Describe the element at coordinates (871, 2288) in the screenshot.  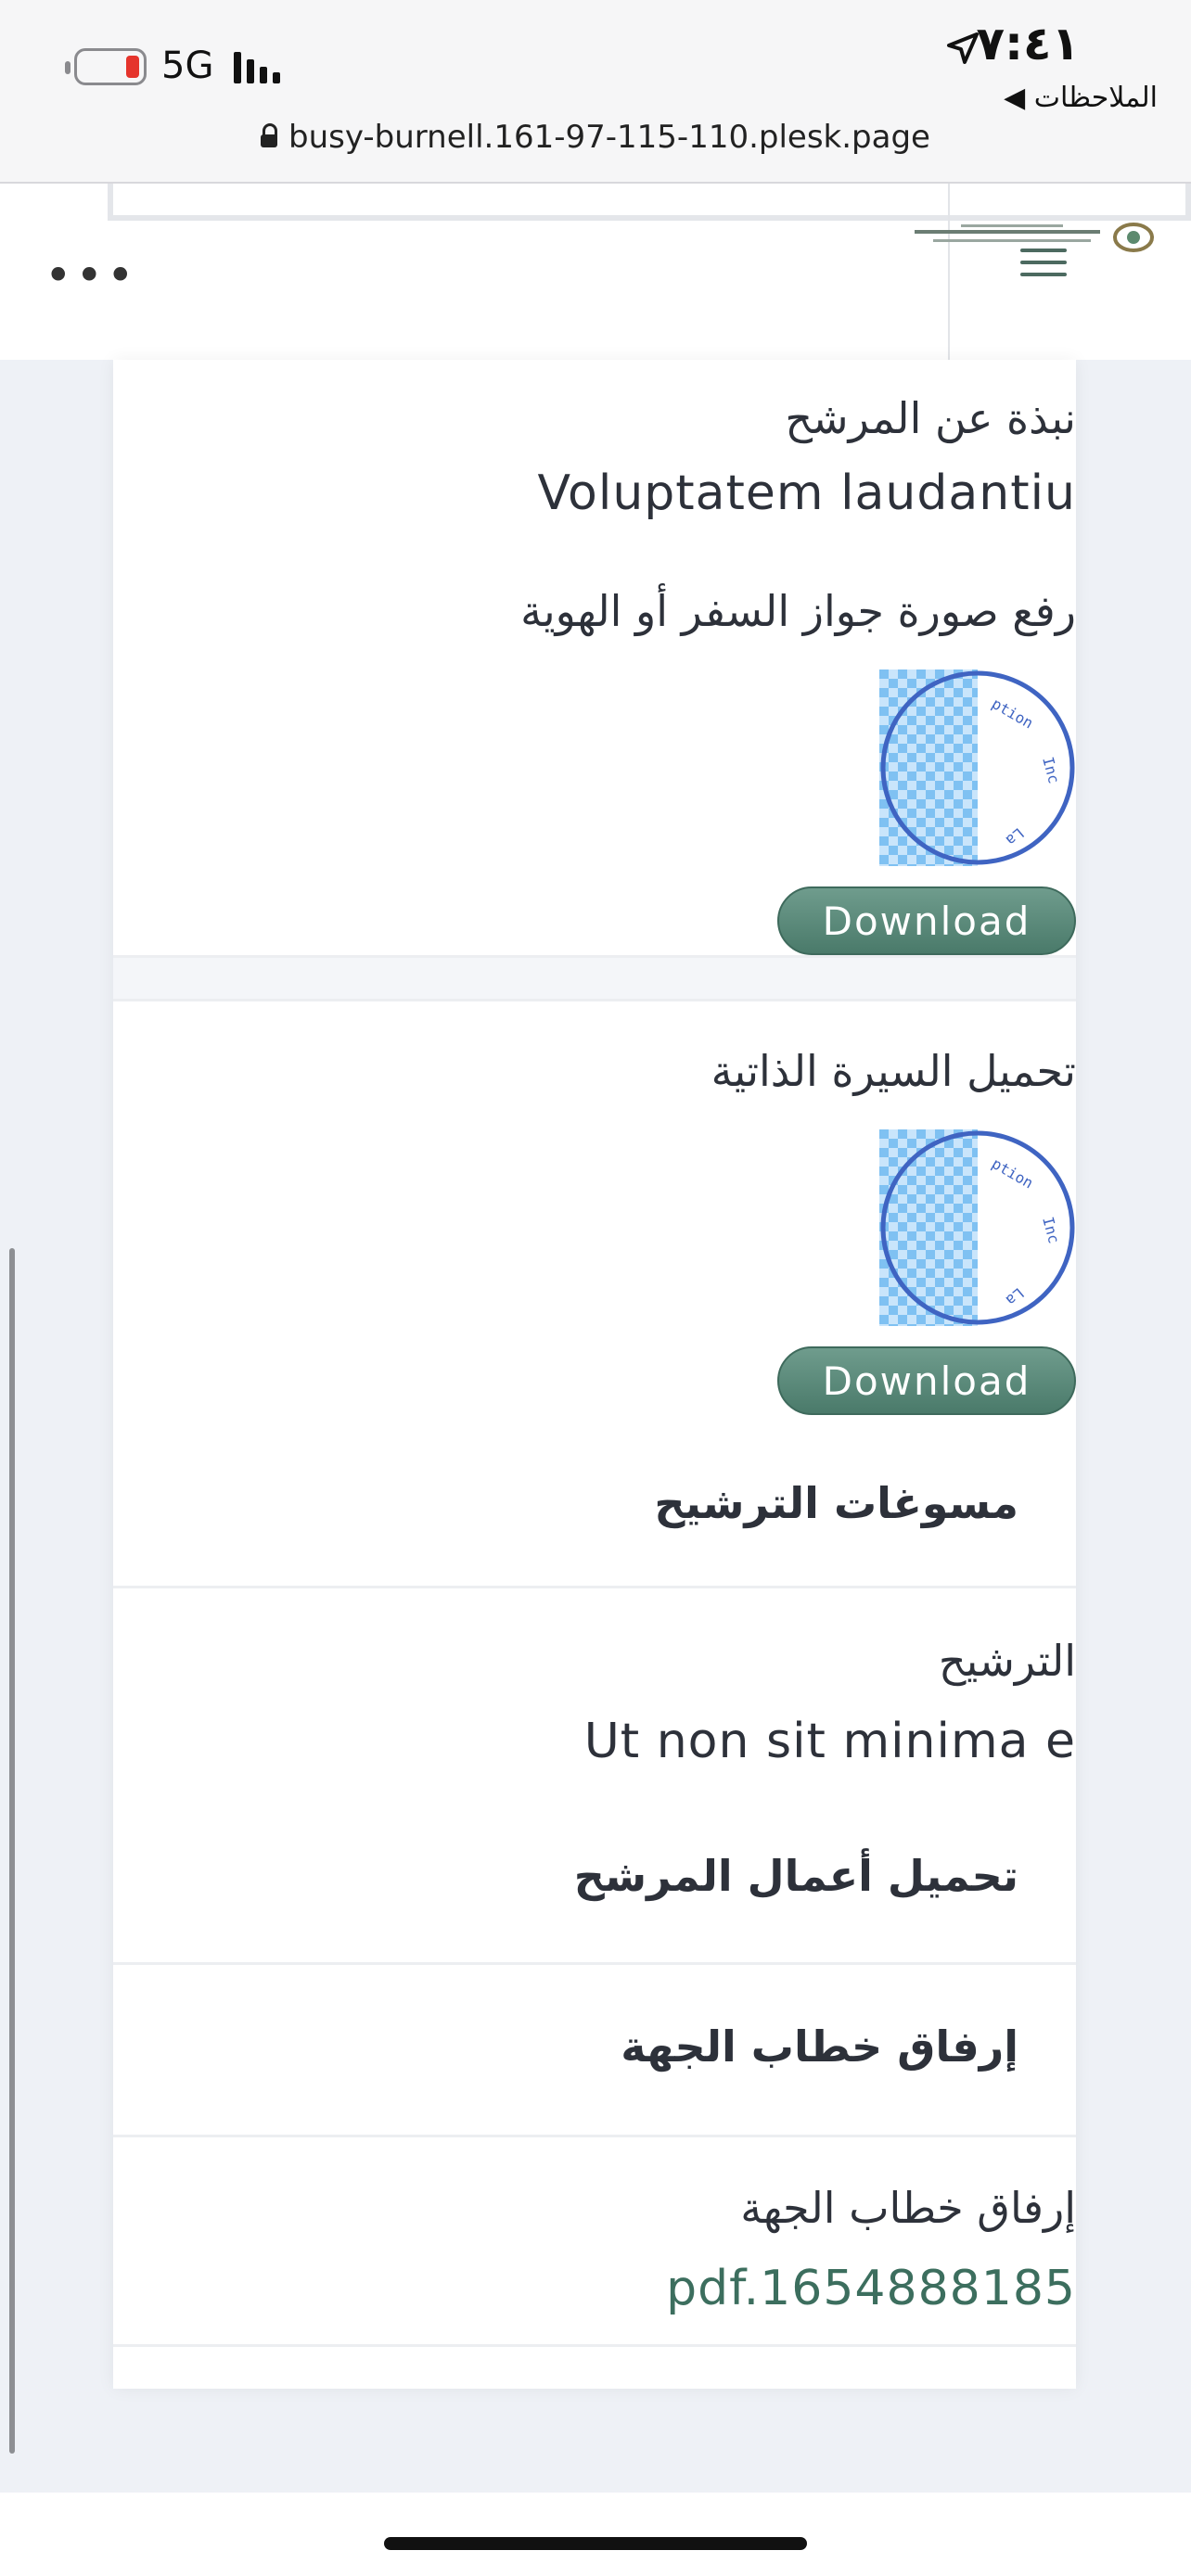
I see `entity-letter-file-link: pdf.1654888185` at that location.